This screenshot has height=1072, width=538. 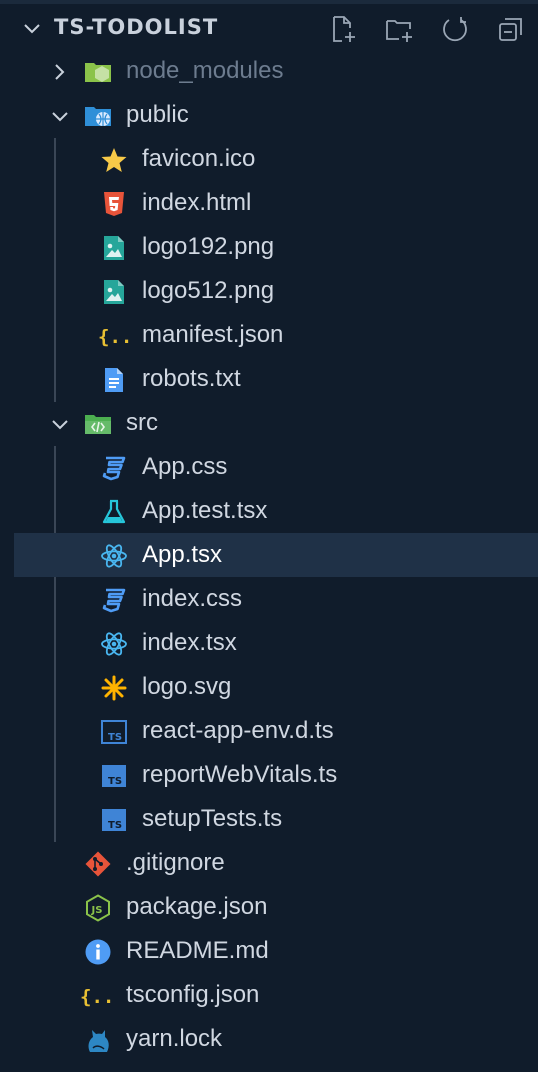 What do you see at coordinates (197, 950) in the screenshot?
I see `tree-item-label: README.md` at bounding box center [197, 950].